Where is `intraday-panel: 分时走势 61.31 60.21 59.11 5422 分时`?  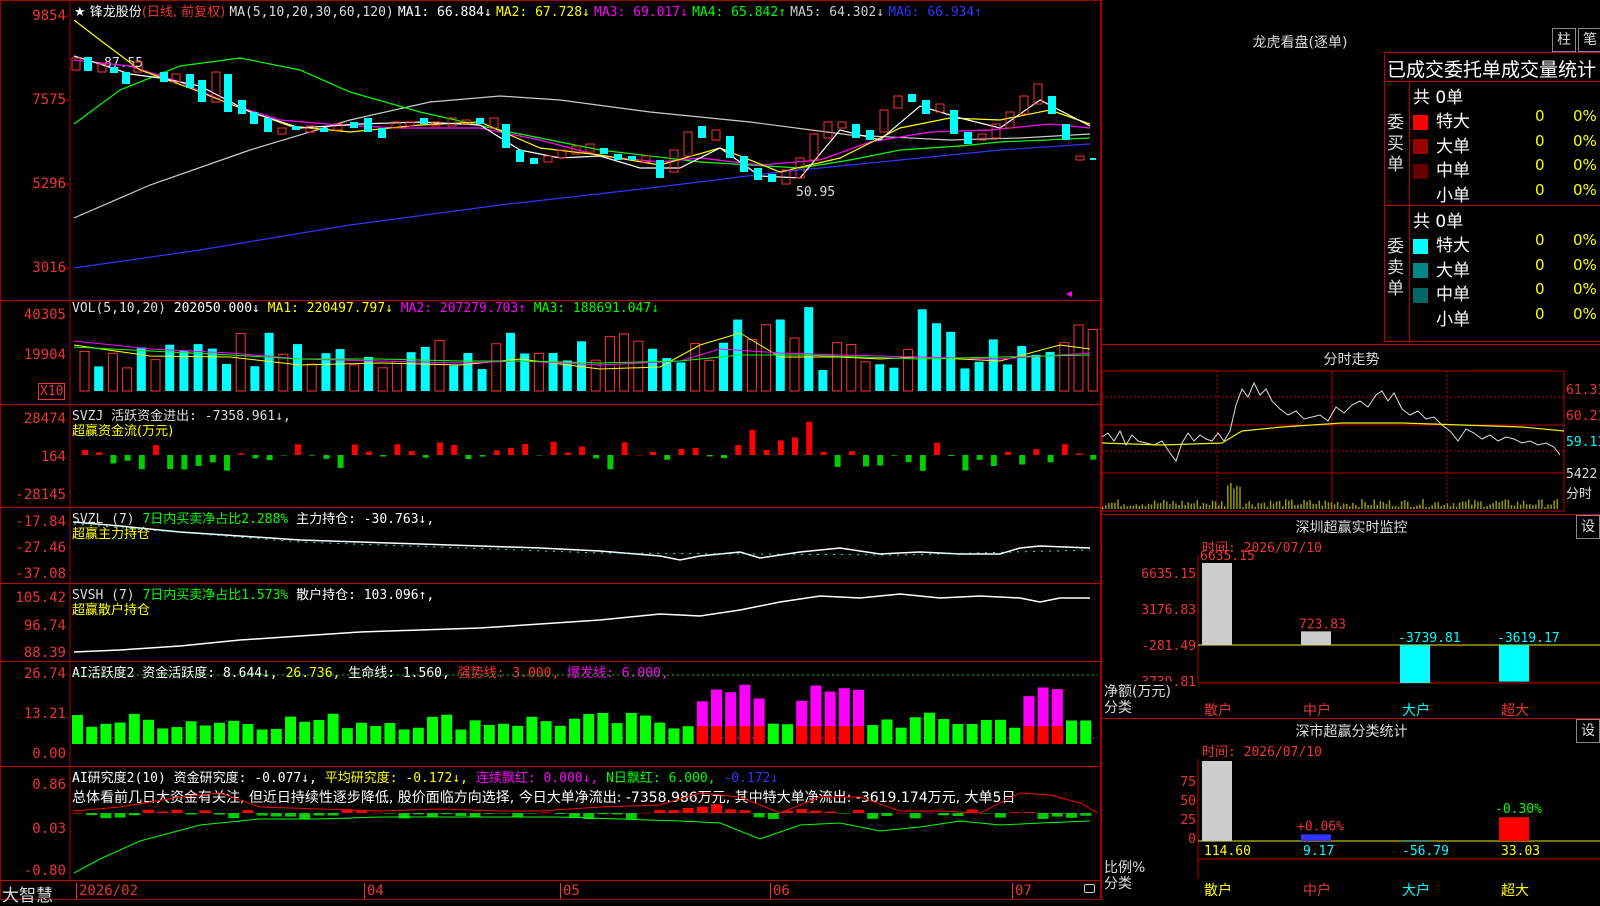
intraday-panel: 分时走势 61.31 60.21 59.11 5422 分时 is located at coordinates (1350, 429).